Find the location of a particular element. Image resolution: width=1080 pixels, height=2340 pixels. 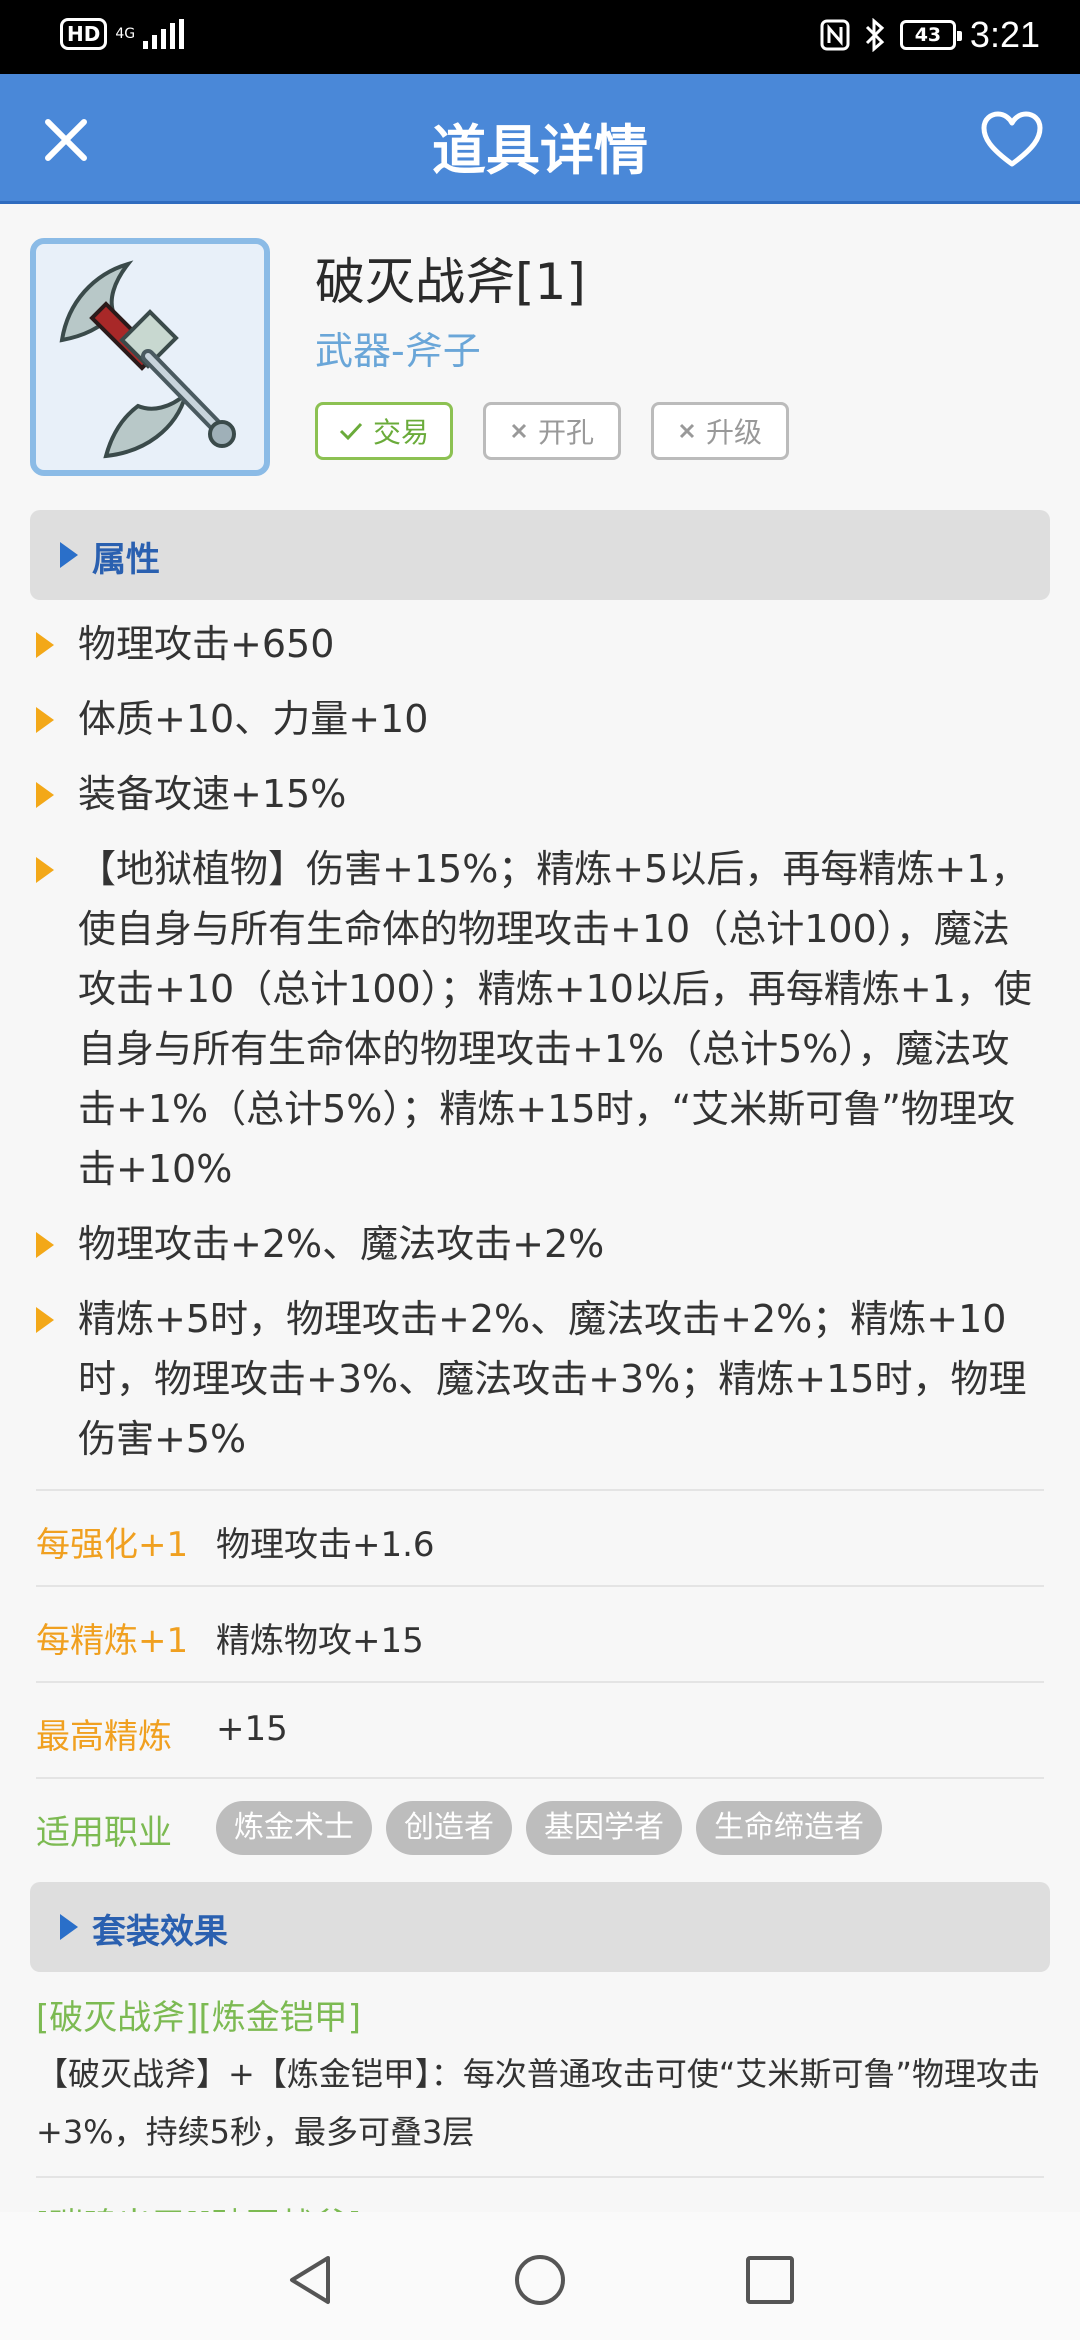

row-max-refine: 最高精炼 +15 is located at coordinates (540, 1729).